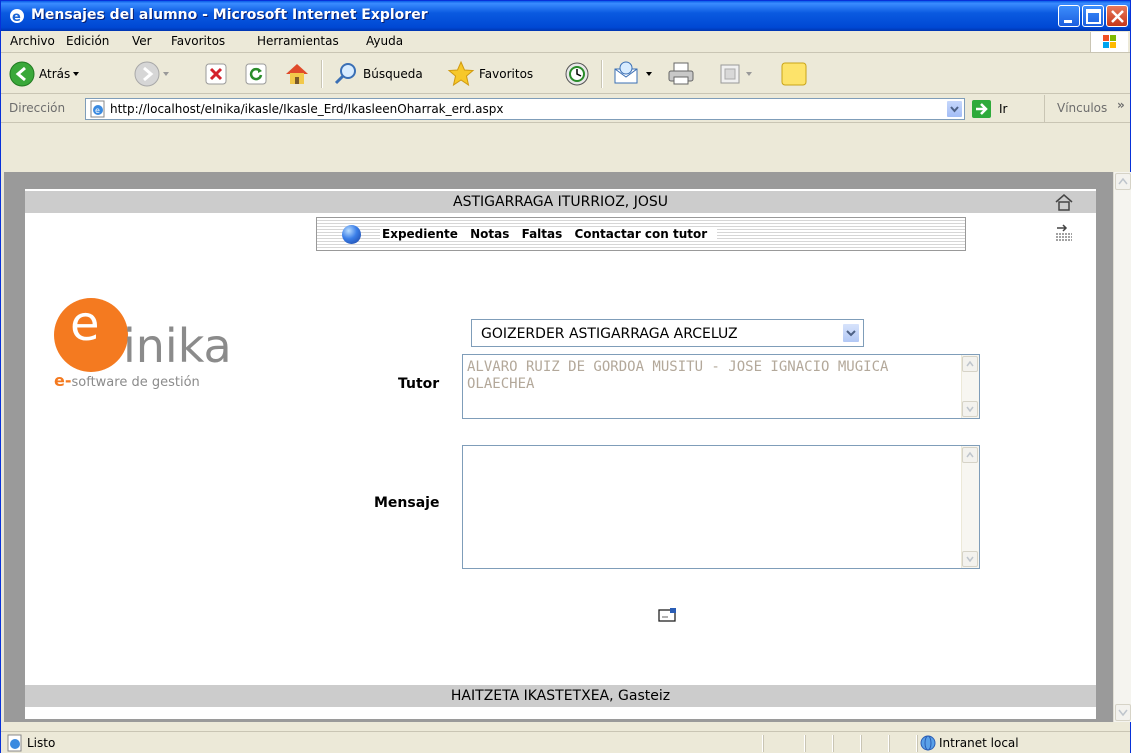 The image size is (1131, 753). I want to click on note-icon, so click(794, 74).